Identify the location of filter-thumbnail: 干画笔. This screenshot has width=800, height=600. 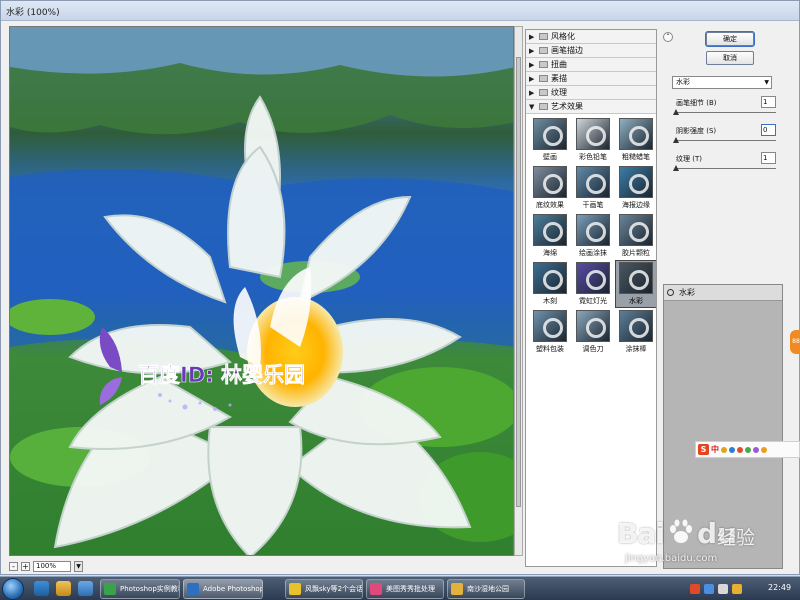
(593, 188).